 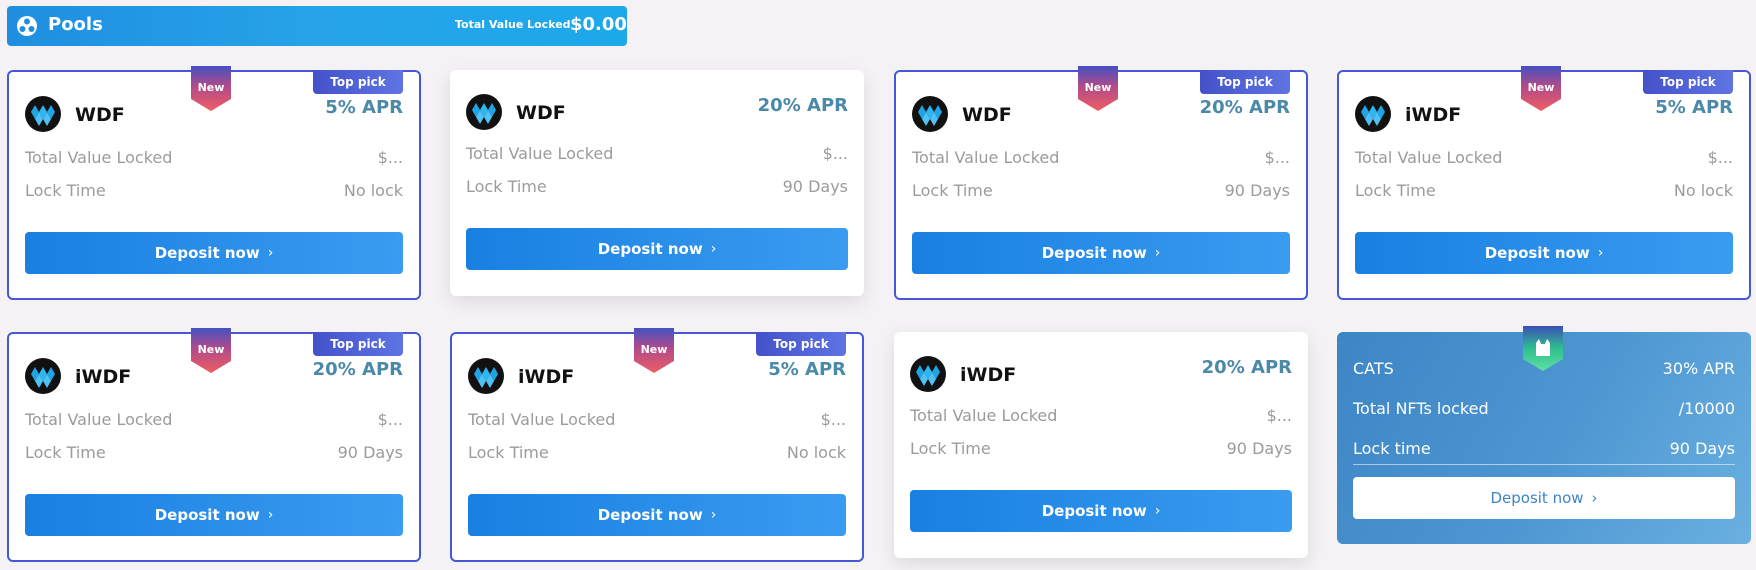 I want to click on nft-lock-time-label: Lock time, so click(x=1392, y=448).